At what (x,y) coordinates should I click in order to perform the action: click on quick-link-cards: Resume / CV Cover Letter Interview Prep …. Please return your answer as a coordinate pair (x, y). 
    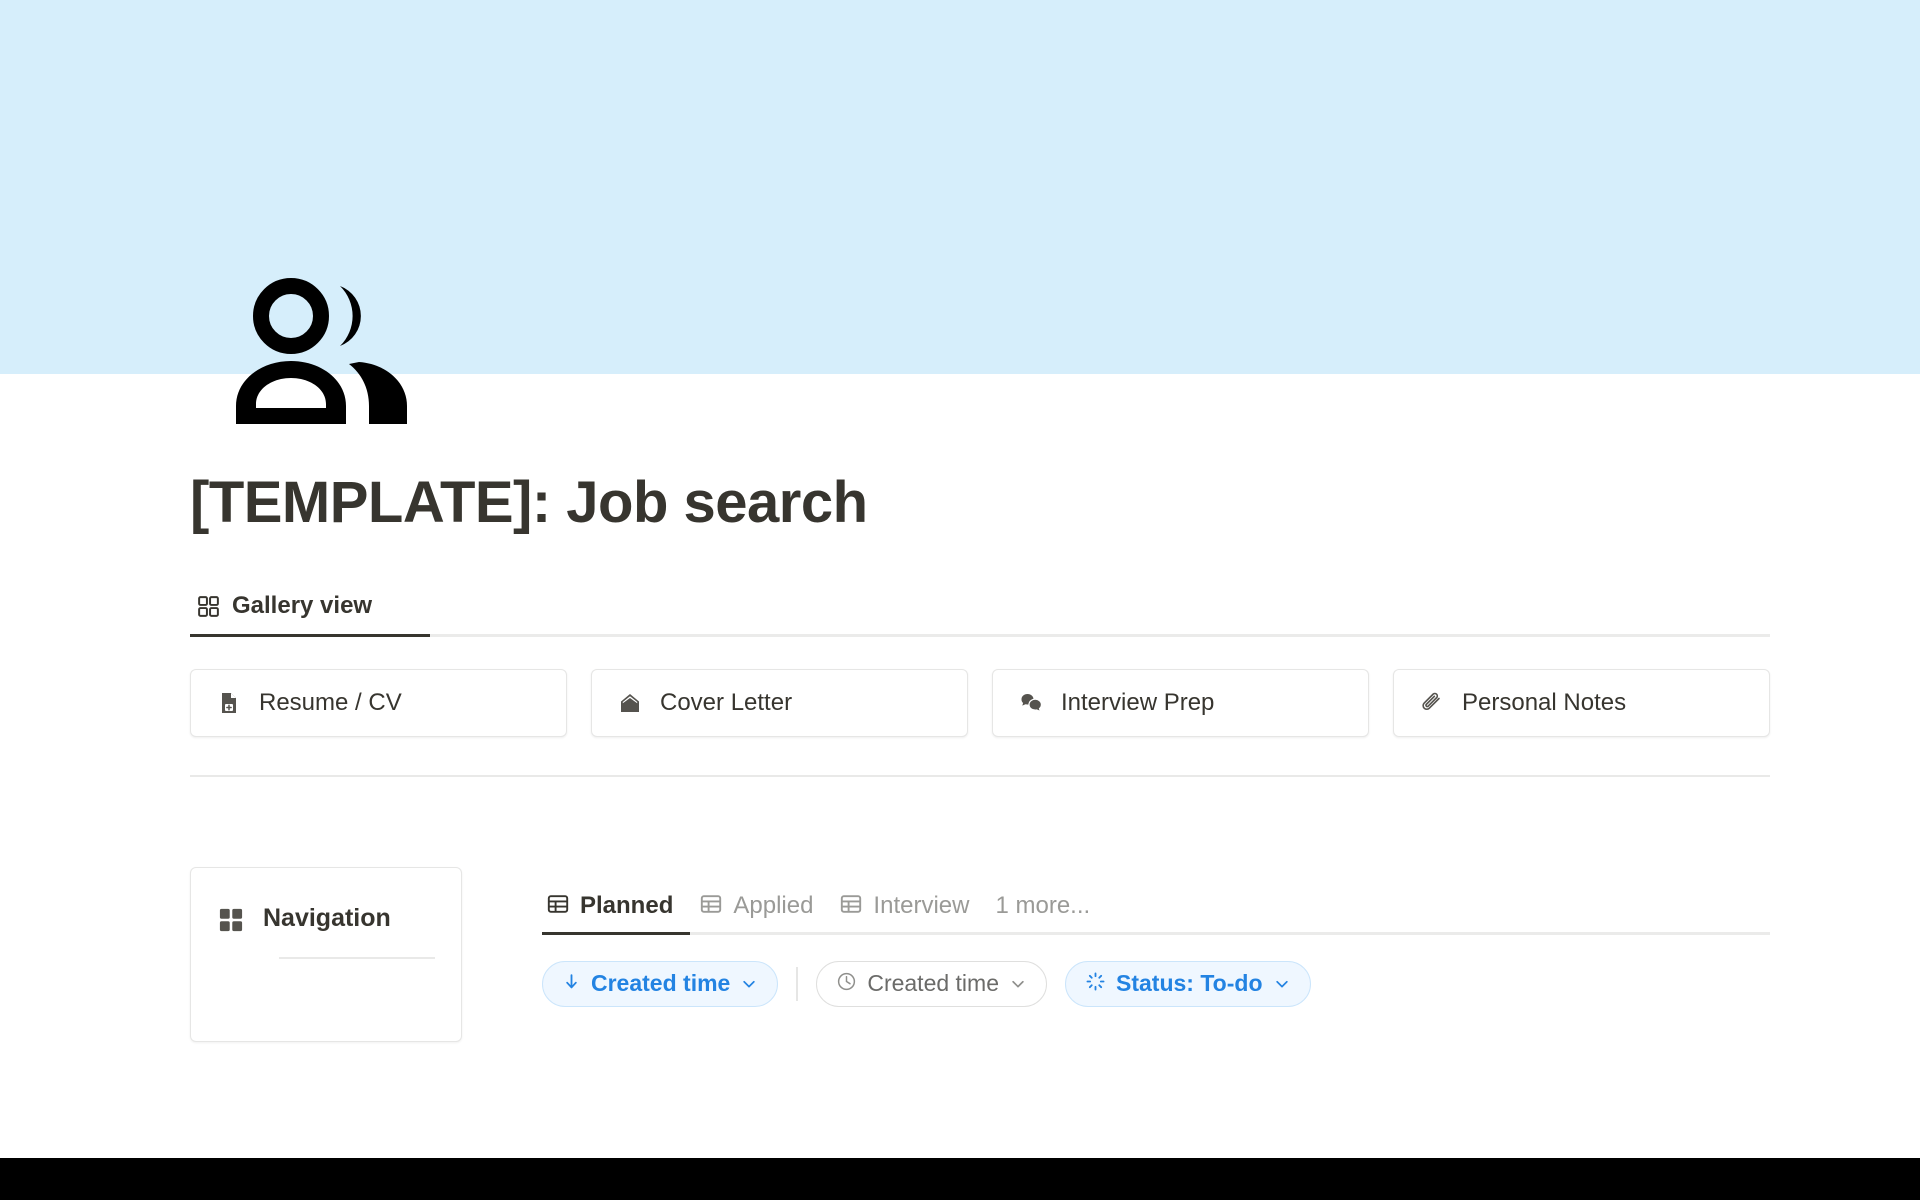
    Looking at the image, I should click on (980, 702).